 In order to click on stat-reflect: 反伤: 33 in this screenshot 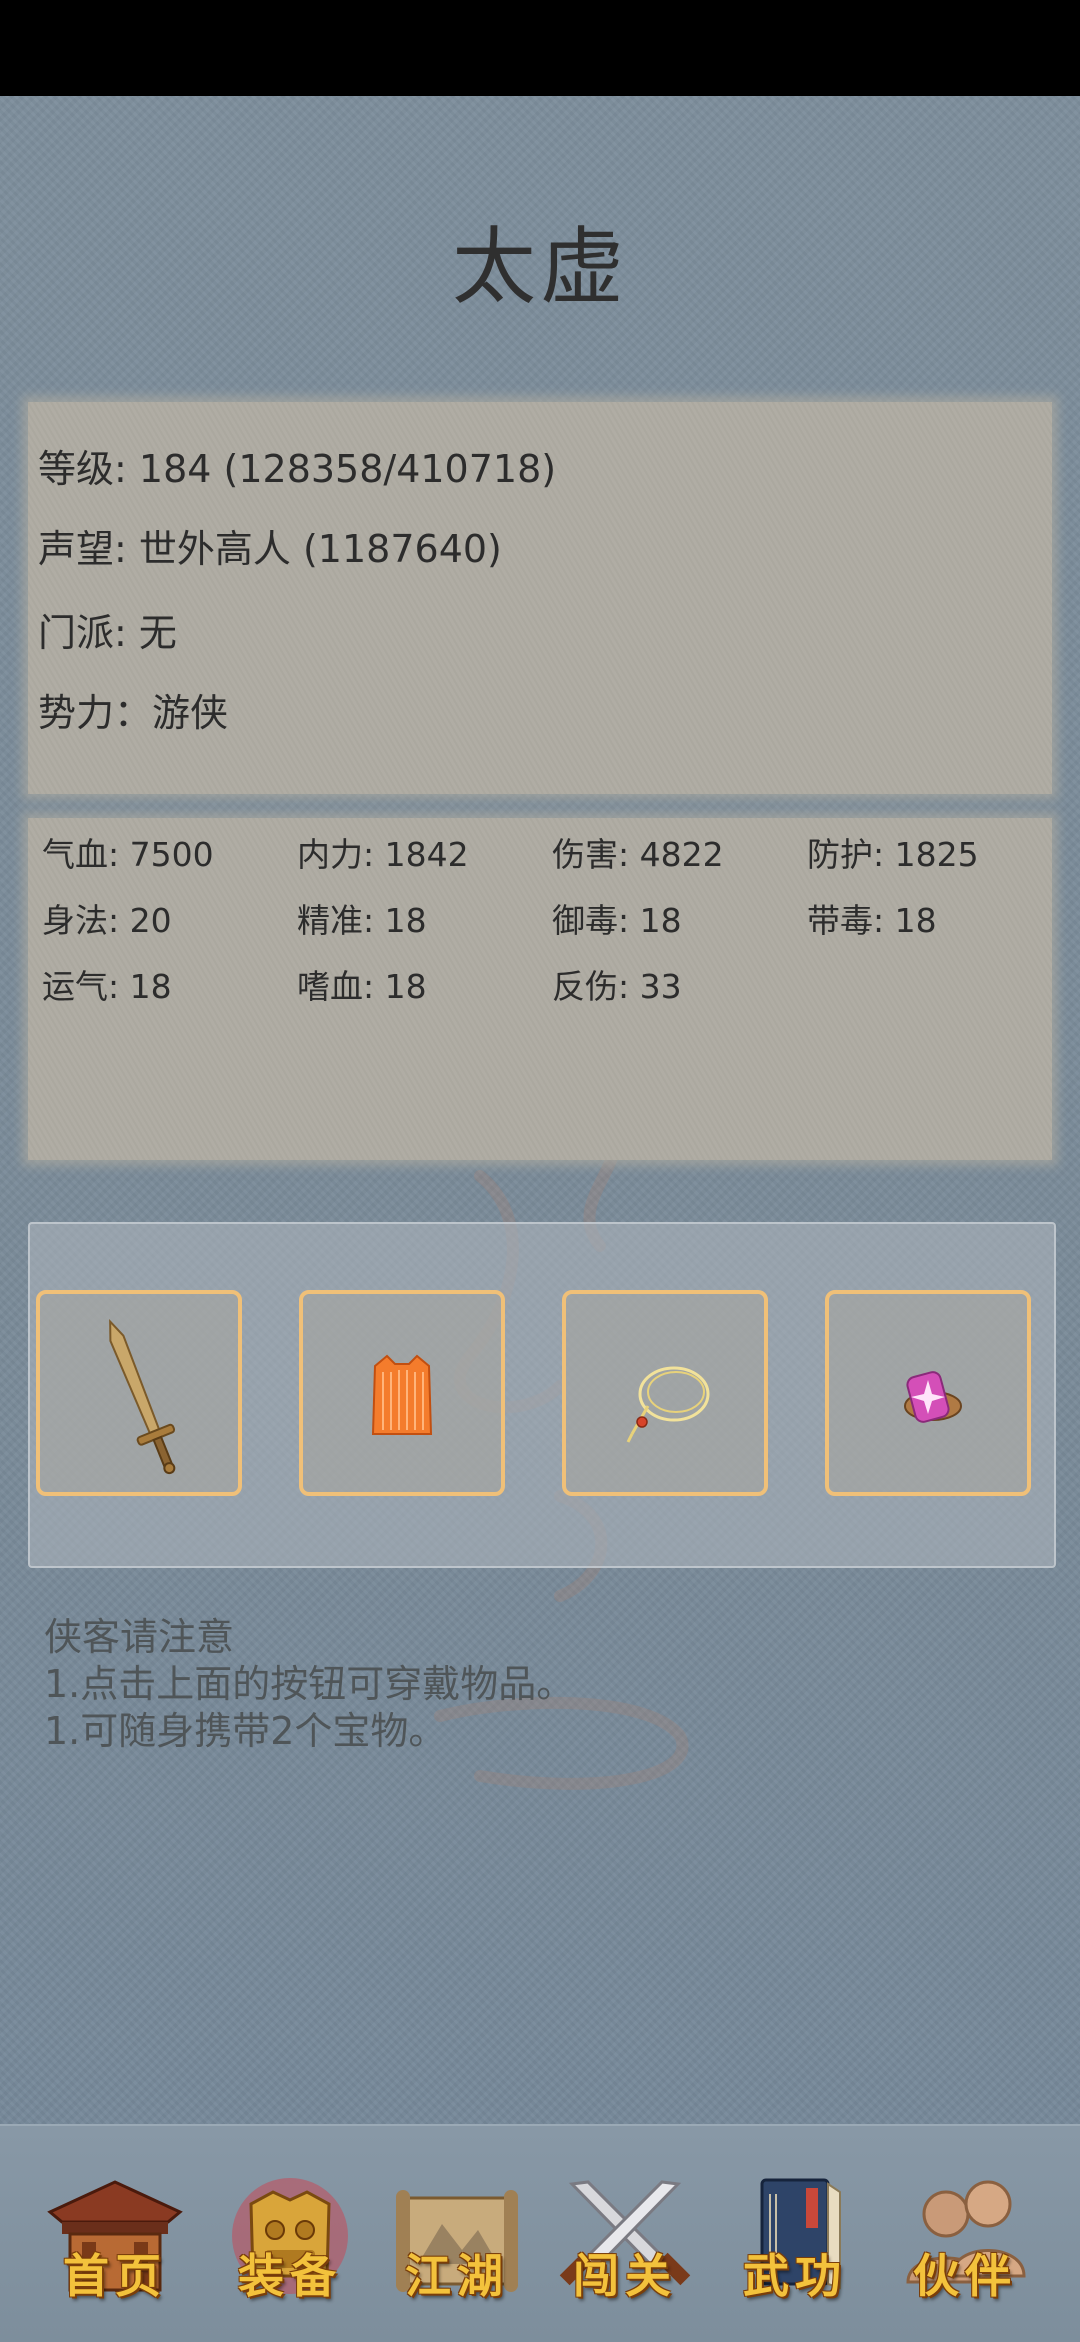, I will do `click(617, 986)`.